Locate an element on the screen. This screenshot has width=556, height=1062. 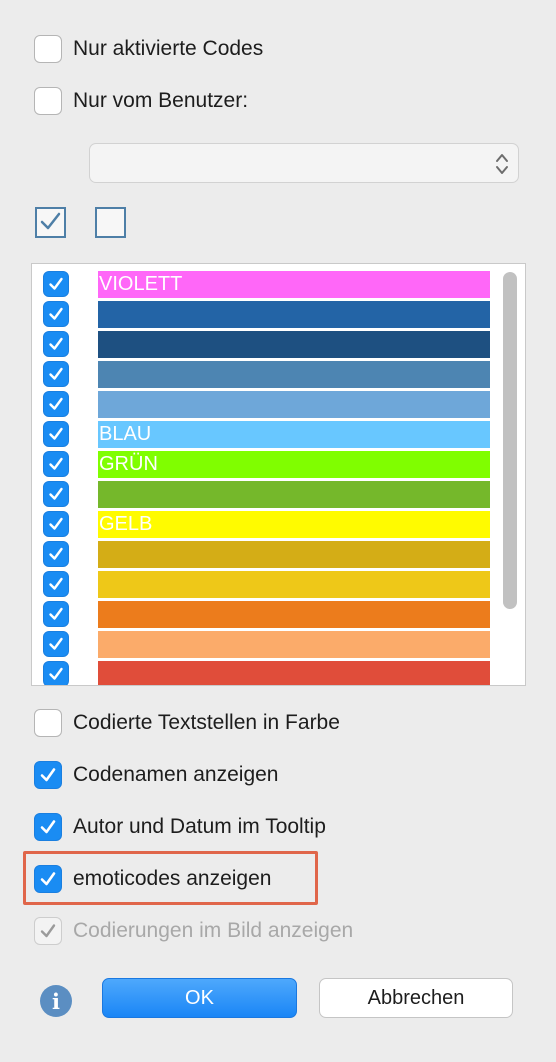
deselect-all-button is located at coordinates (110, 222).